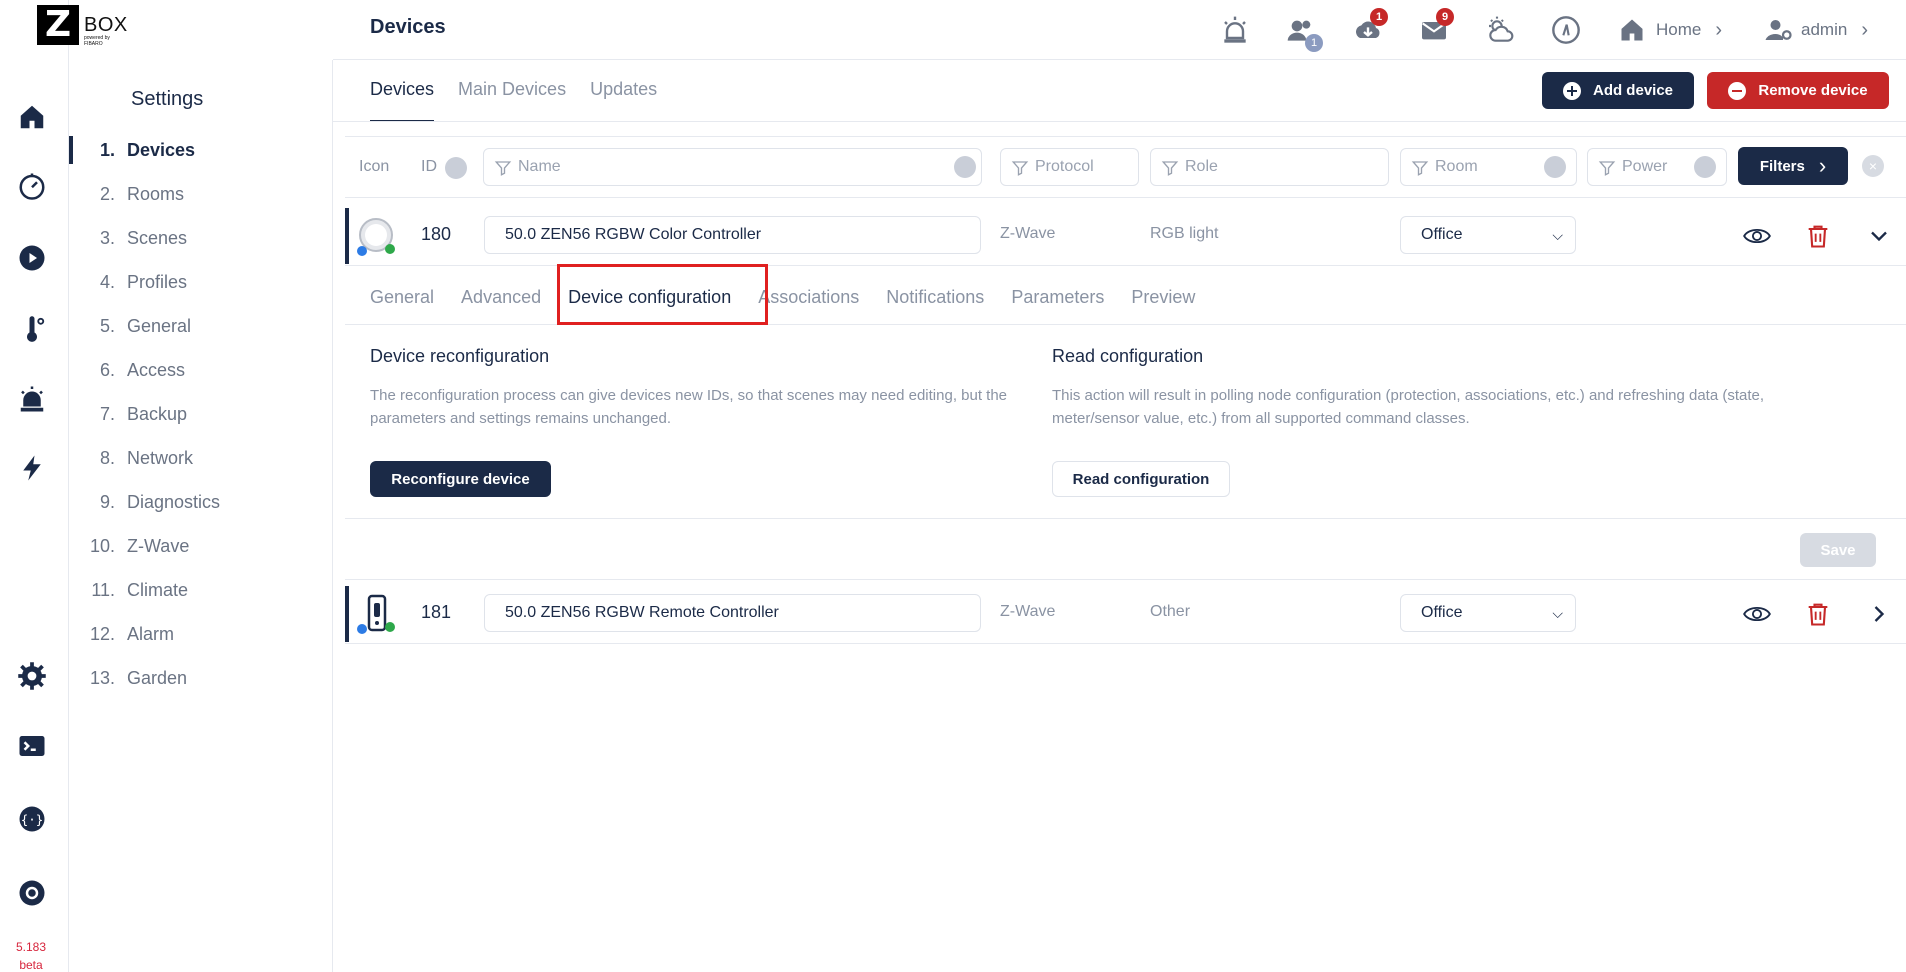  What do you see at coordinates (402, 304) in the screenshot?
I see `tab-general: General` at bounding box center [402, 304].